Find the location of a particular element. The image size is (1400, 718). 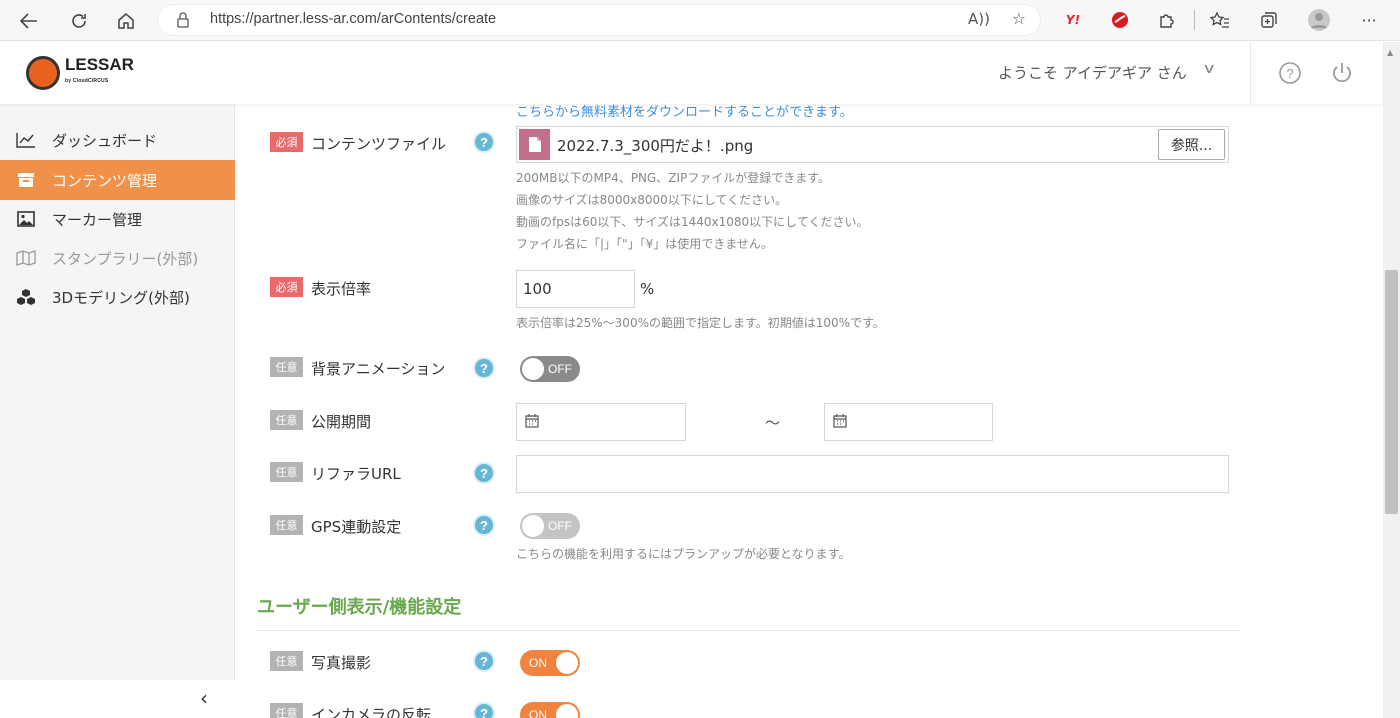

welcome-user-menu: ようこそ アイデアギア さん is located at coordinates (1092, 72).